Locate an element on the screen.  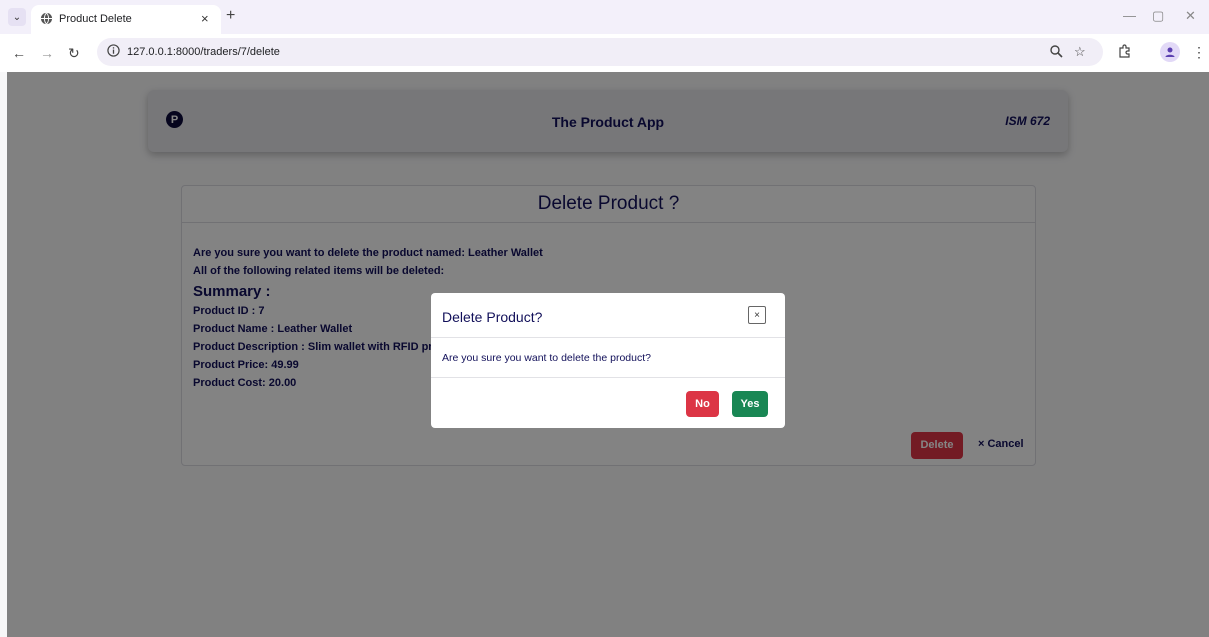
zoom-icon is located at coordinates (1056, 51).